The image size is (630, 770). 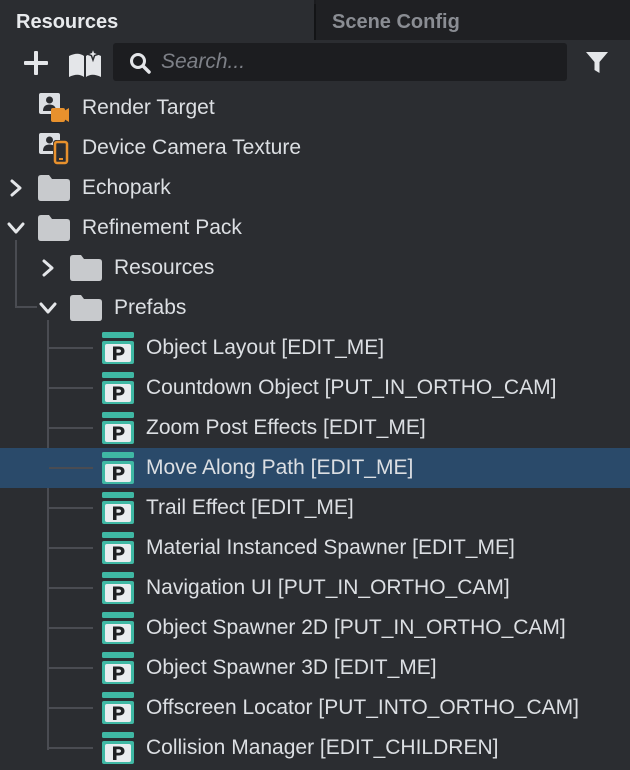 What do you see at coordinates (286, 427) in the screenshot?
I see `tree-item-label: Zoom Post Effects [EDIT_ME]` at bounding box center [286, 427].